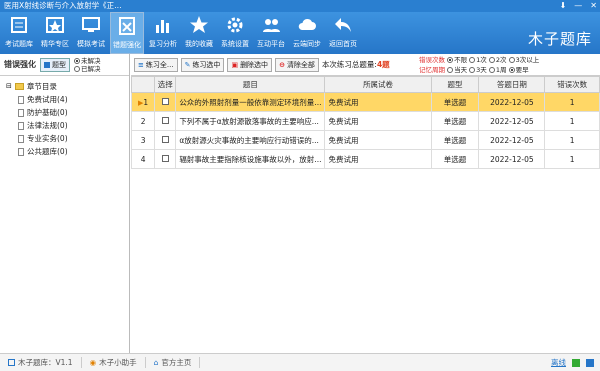  Describe the element at coordinates (300, 362) in the screenshot. I see `status-bar: 木子题库：V1.1 ◉ 木子小助手 ⌂ 官方主页 离线` at that location.